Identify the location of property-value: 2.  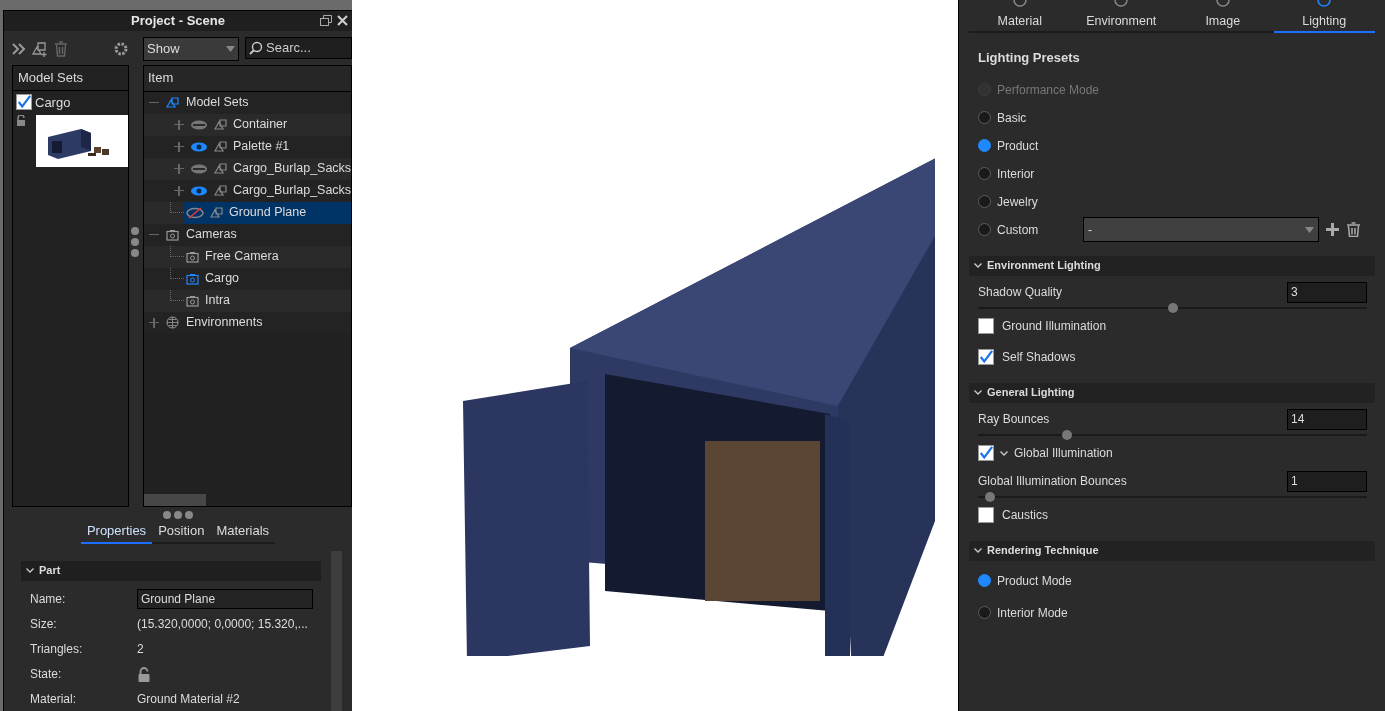
(140, 649).